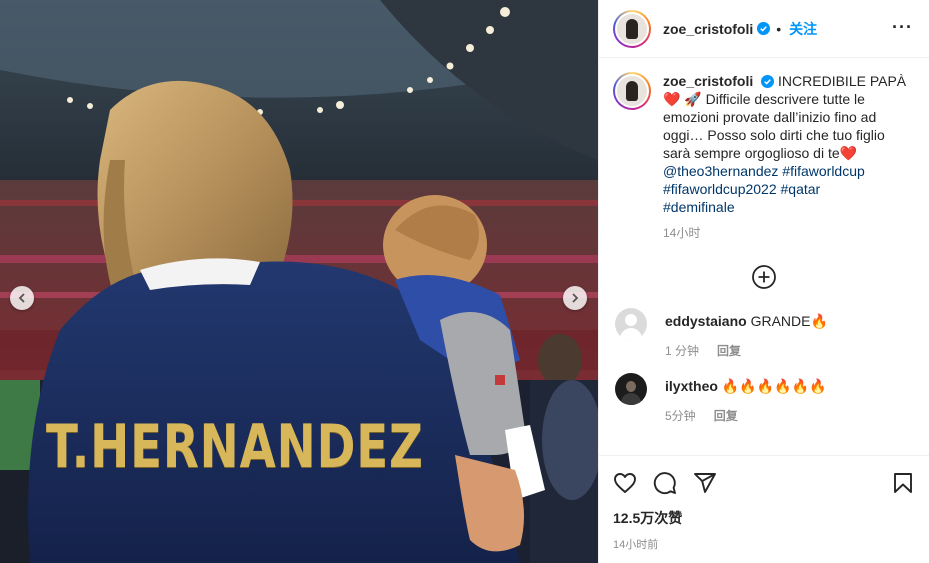 This screenshot has height=563, width=929. What do you see at coordinates (803, 29) in the screenshot?
I see `follow-button: 关注` at bounding box center [803, 29].